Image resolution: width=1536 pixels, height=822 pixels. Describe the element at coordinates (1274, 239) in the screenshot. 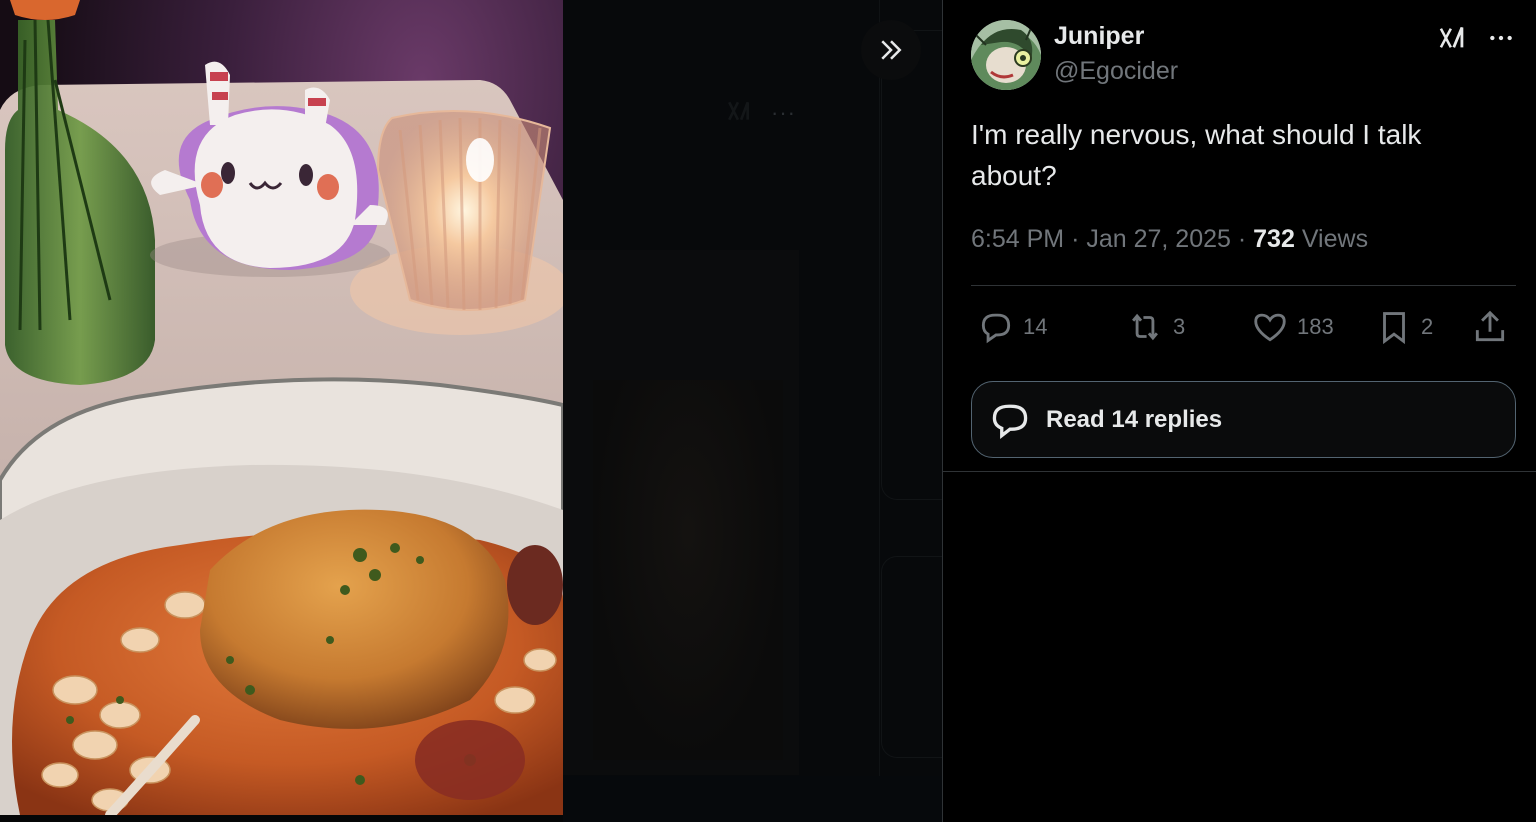

I see `views-count: 732` at that location.